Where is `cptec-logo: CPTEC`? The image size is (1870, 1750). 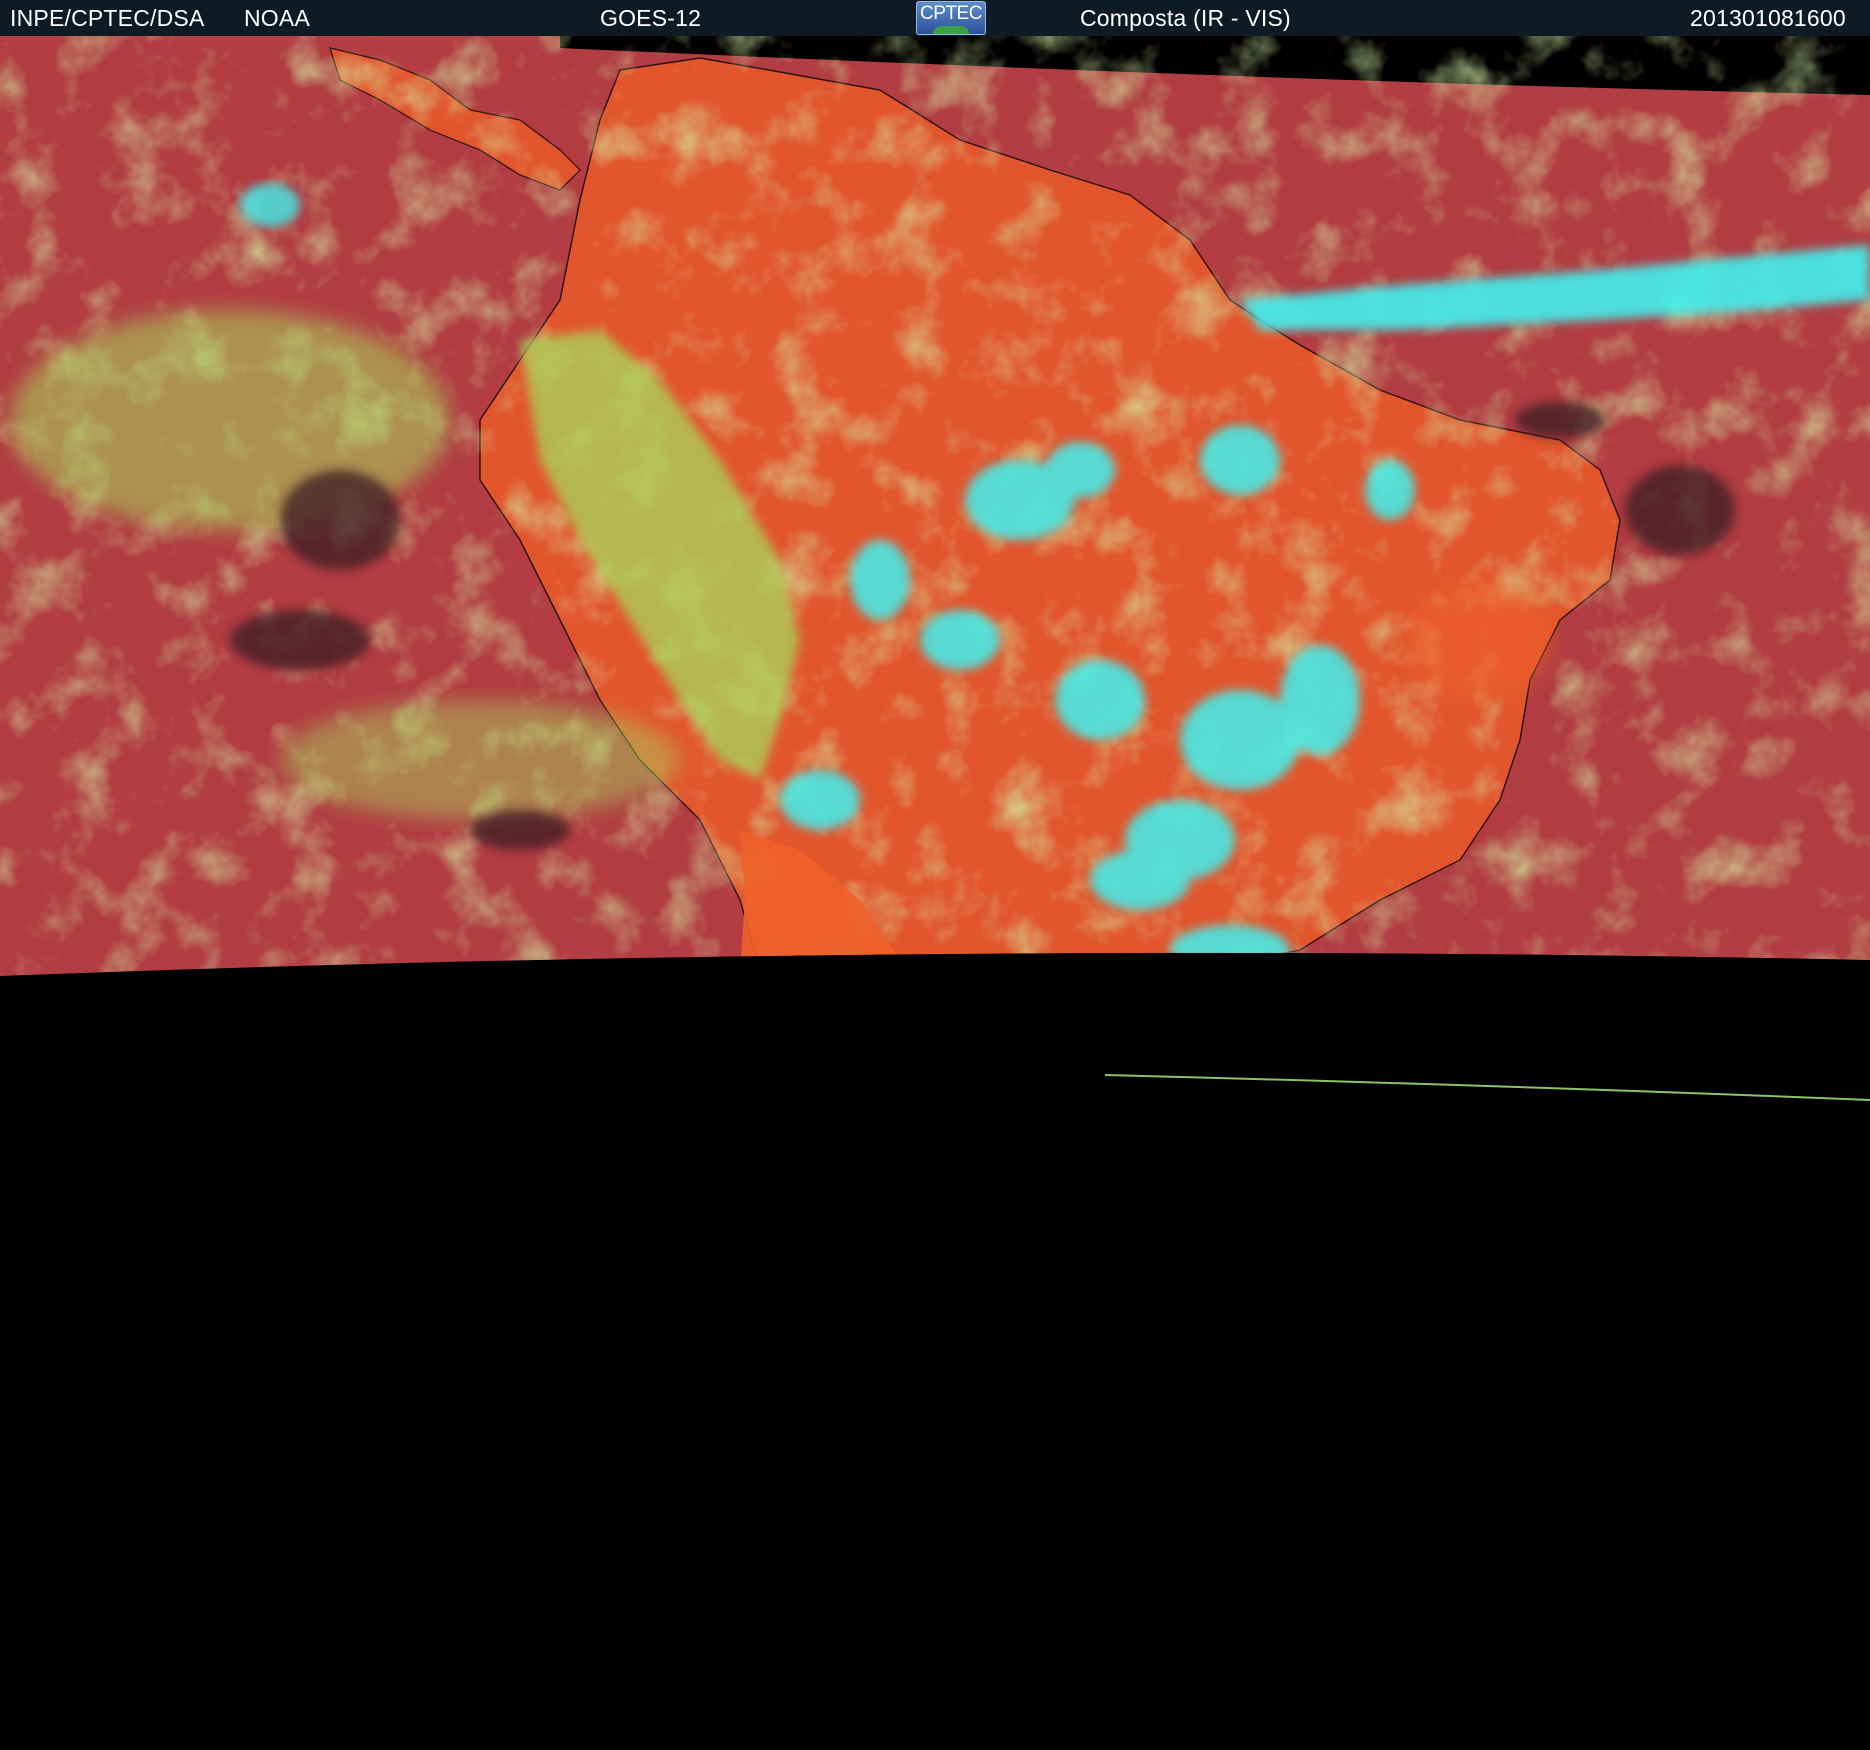 cptec-logo: CPTEC is located at coordinates (951, 18).